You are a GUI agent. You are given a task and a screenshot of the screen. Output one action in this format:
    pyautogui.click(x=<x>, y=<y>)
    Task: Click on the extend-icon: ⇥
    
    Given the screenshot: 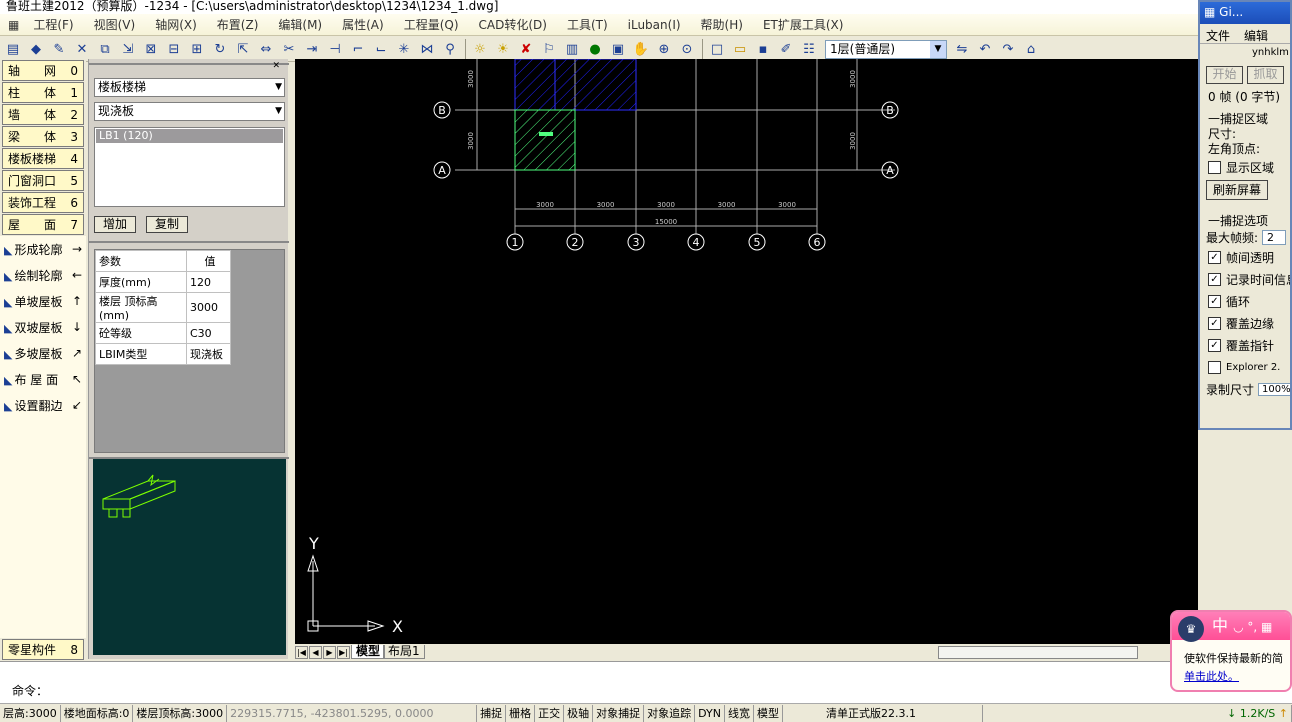 What is the action you would take?
    pyautogui.click(x=312, y=49)
    